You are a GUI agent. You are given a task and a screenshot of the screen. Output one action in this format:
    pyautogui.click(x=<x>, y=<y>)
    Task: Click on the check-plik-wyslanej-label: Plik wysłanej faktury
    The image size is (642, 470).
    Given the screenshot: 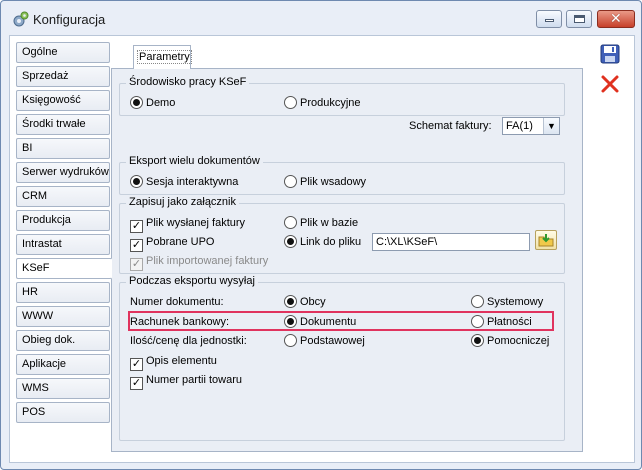 What is the action you would take?
    pyautogui.click(x=196, y=223)
    